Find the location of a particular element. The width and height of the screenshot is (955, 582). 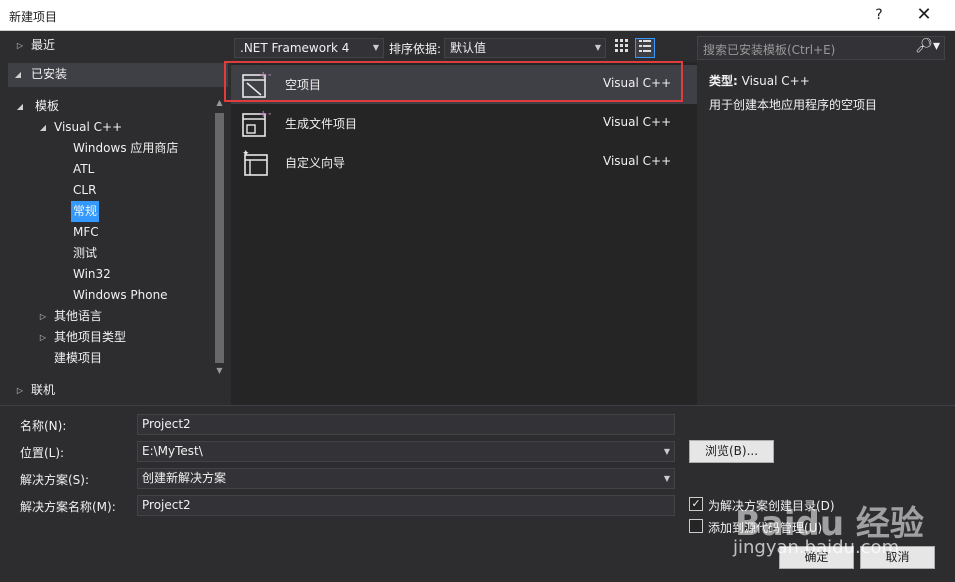

tree-item-modeling-projects: 建模项目 is located at coordinates (78, 358).